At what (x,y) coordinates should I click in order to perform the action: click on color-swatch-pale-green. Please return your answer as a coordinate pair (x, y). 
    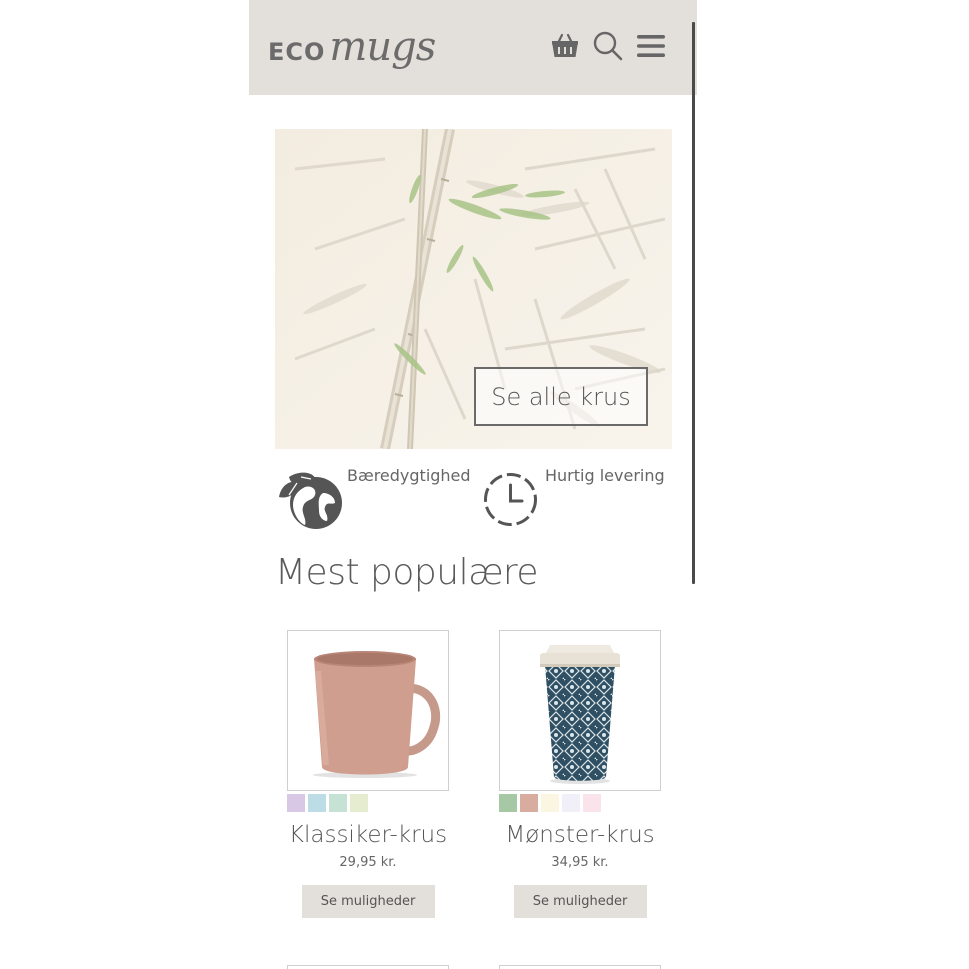
    Looking at the image, I should click on (359, 803).